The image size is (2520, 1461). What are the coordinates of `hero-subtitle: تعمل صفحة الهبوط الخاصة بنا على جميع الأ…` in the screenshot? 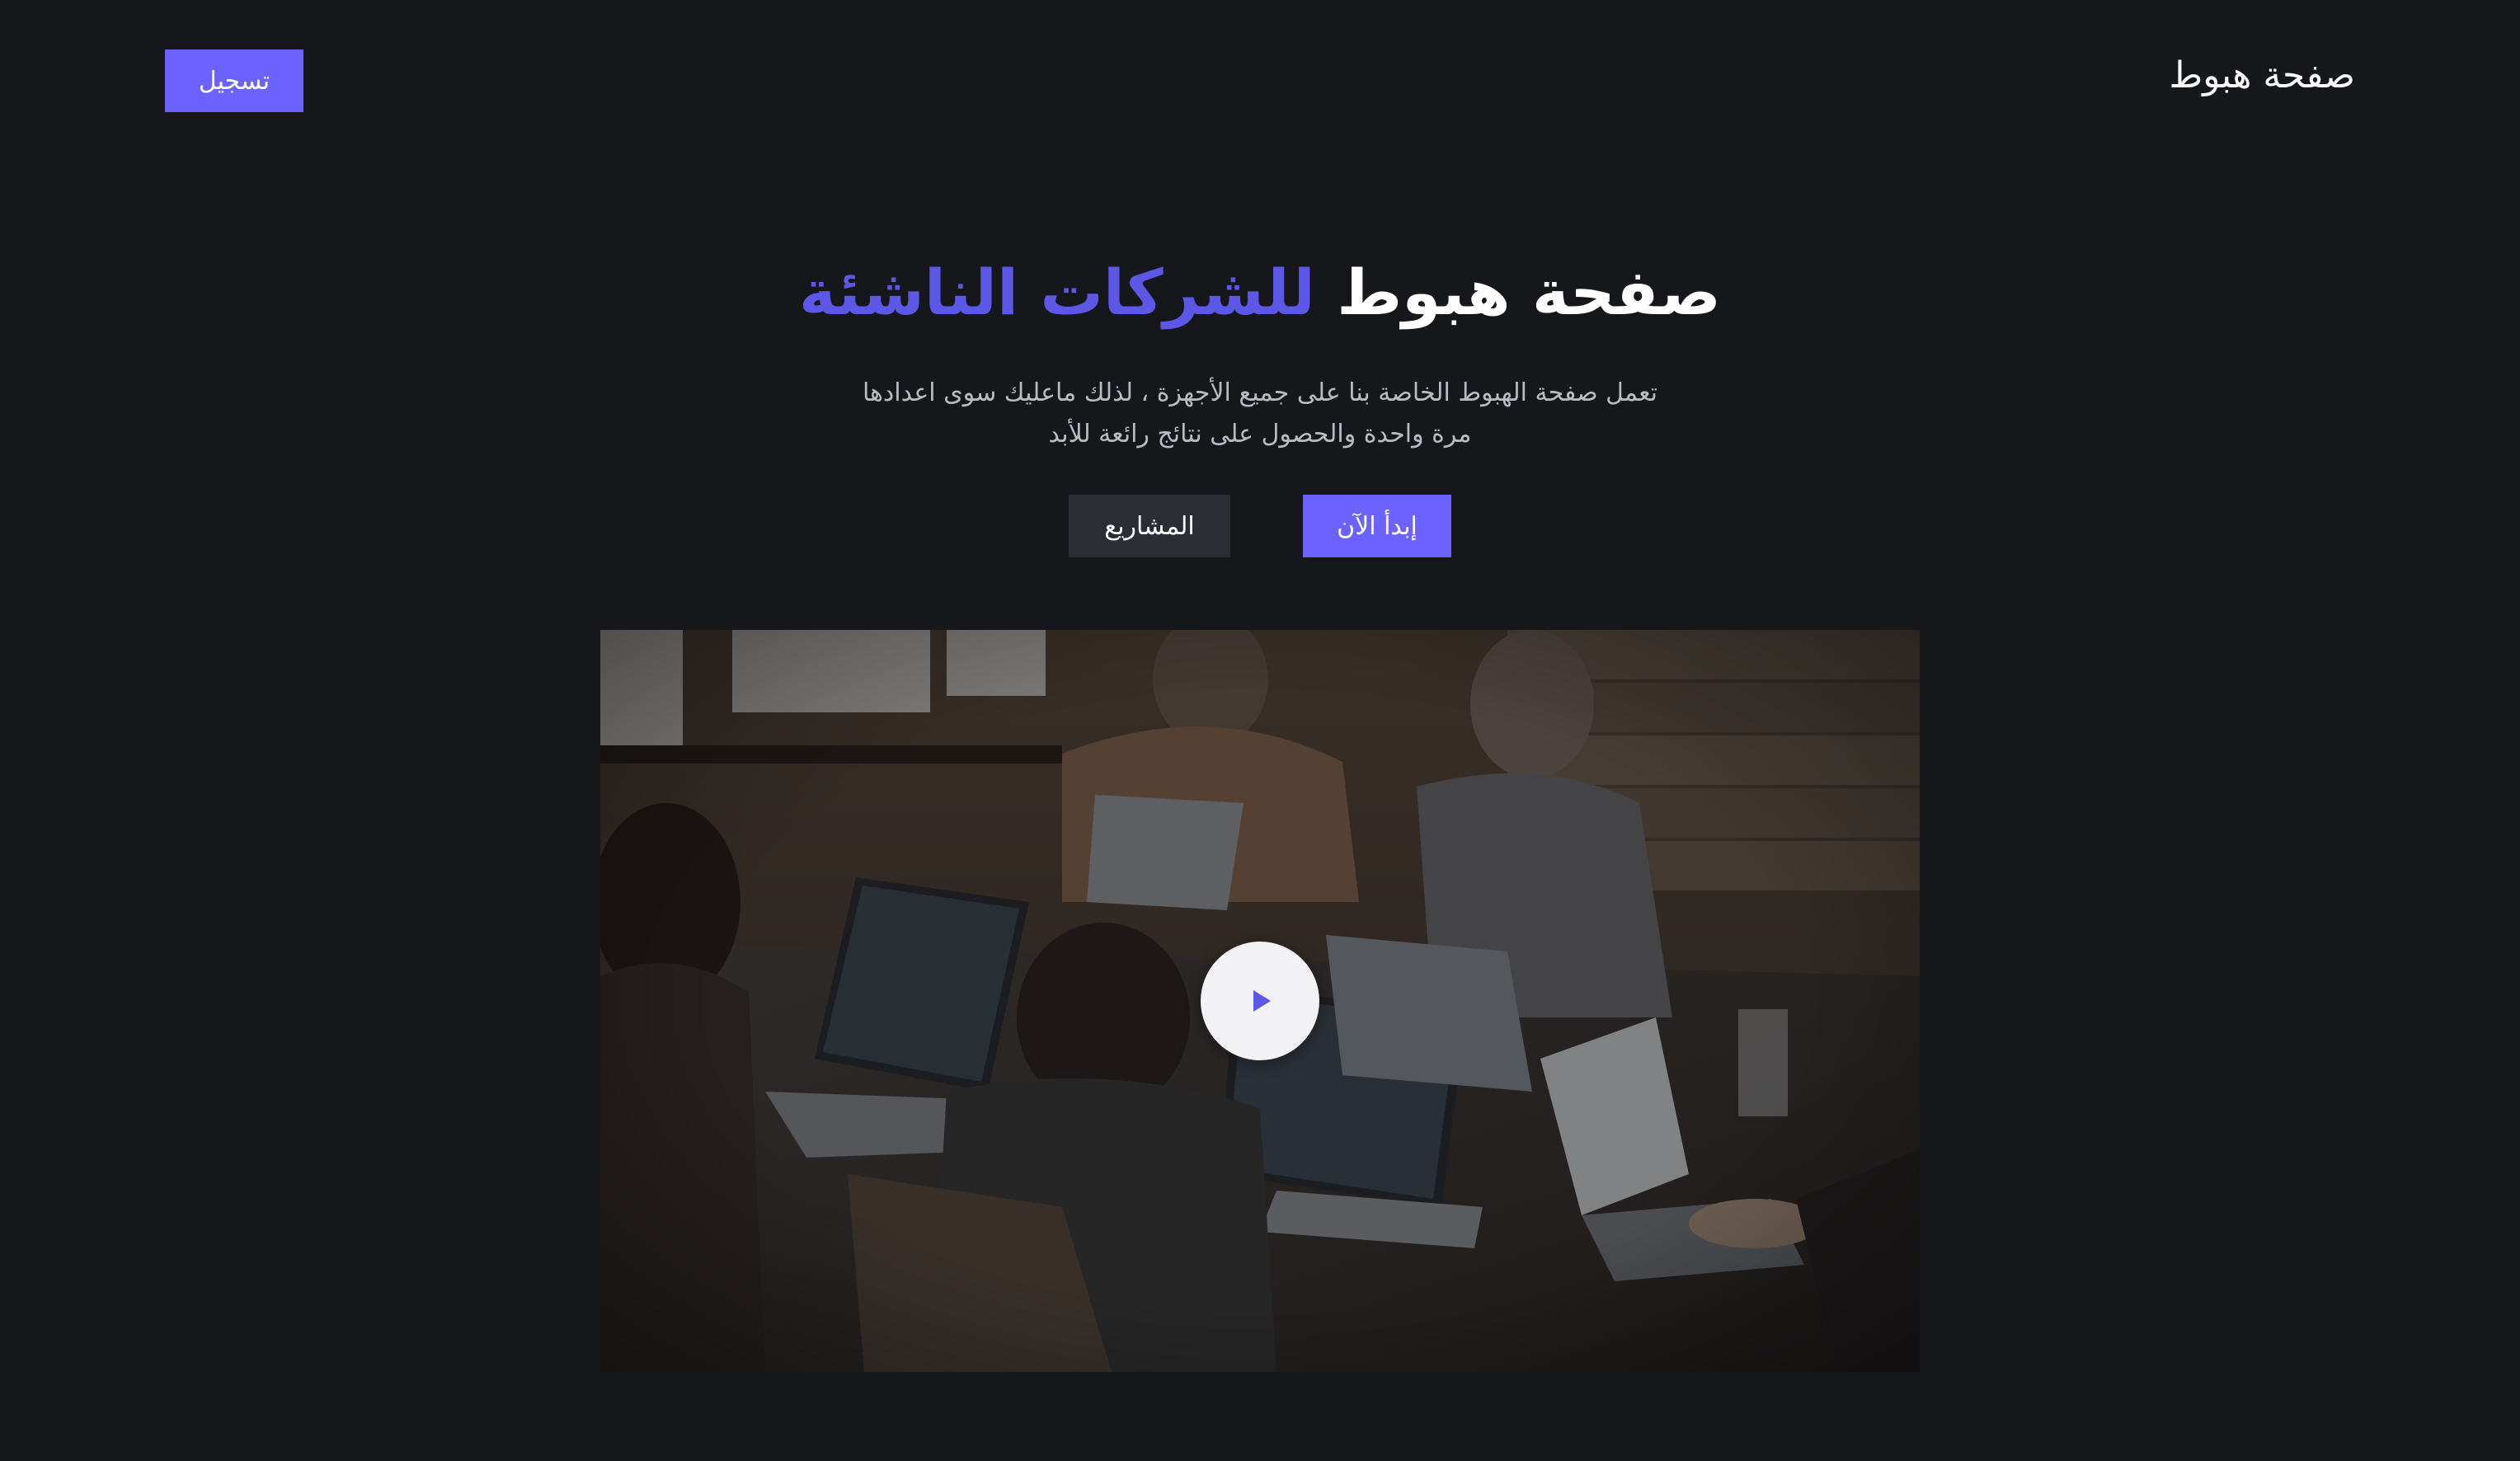 It's located at (1260, 414).